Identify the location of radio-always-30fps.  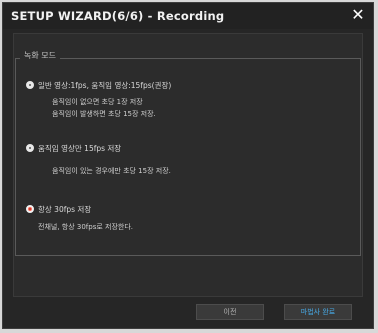
(30, 209).